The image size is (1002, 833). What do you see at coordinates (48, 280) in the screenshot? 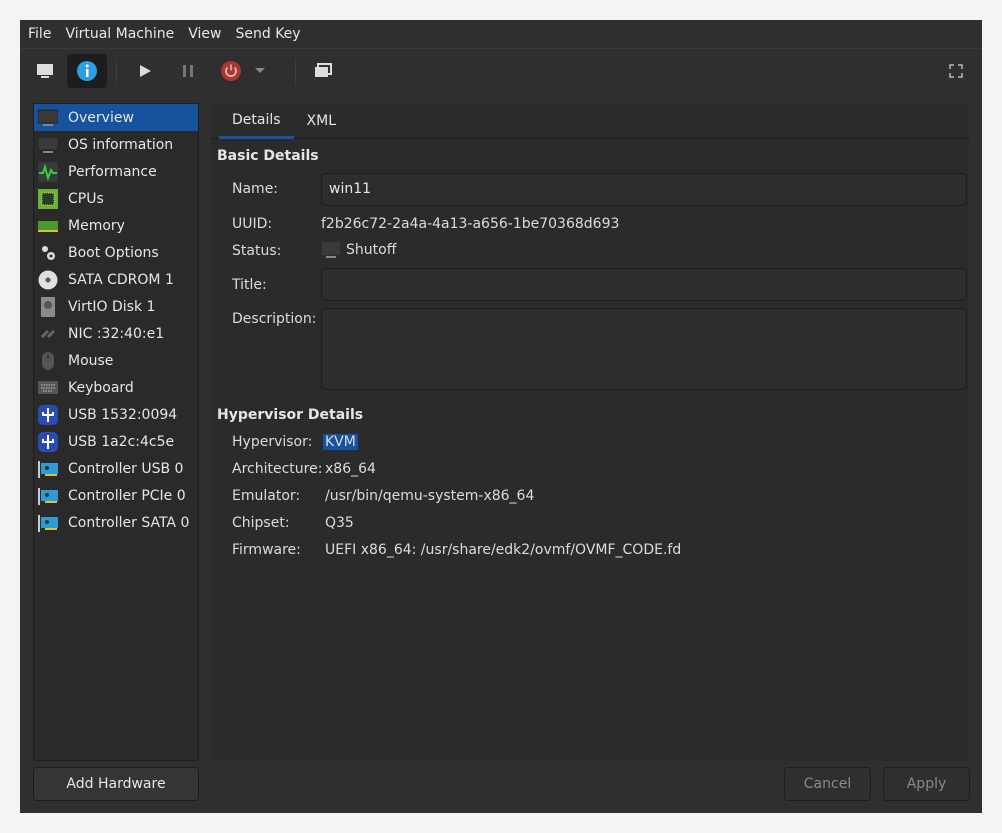
I see `cdrom-icon` at bounding box center [48, 280].